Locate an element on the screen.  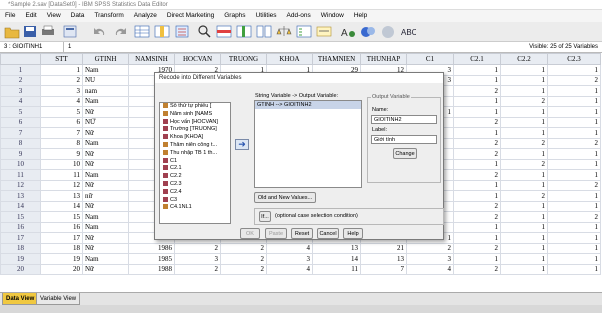
row-number: 8 is located at coordinates (20, 143).